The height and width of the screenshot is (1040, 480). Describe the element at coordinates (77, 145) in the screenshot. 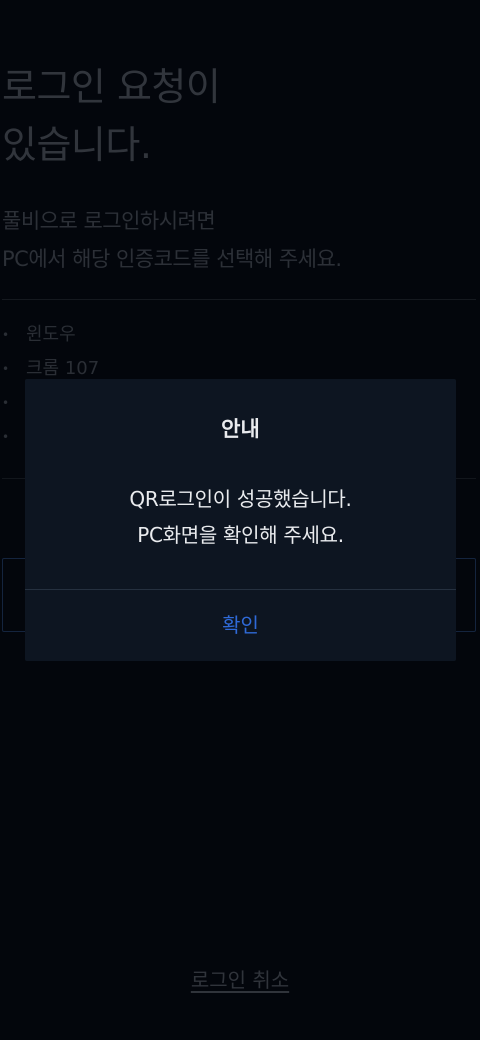

I see `page-title-line-2: 있습니다.` at that location.